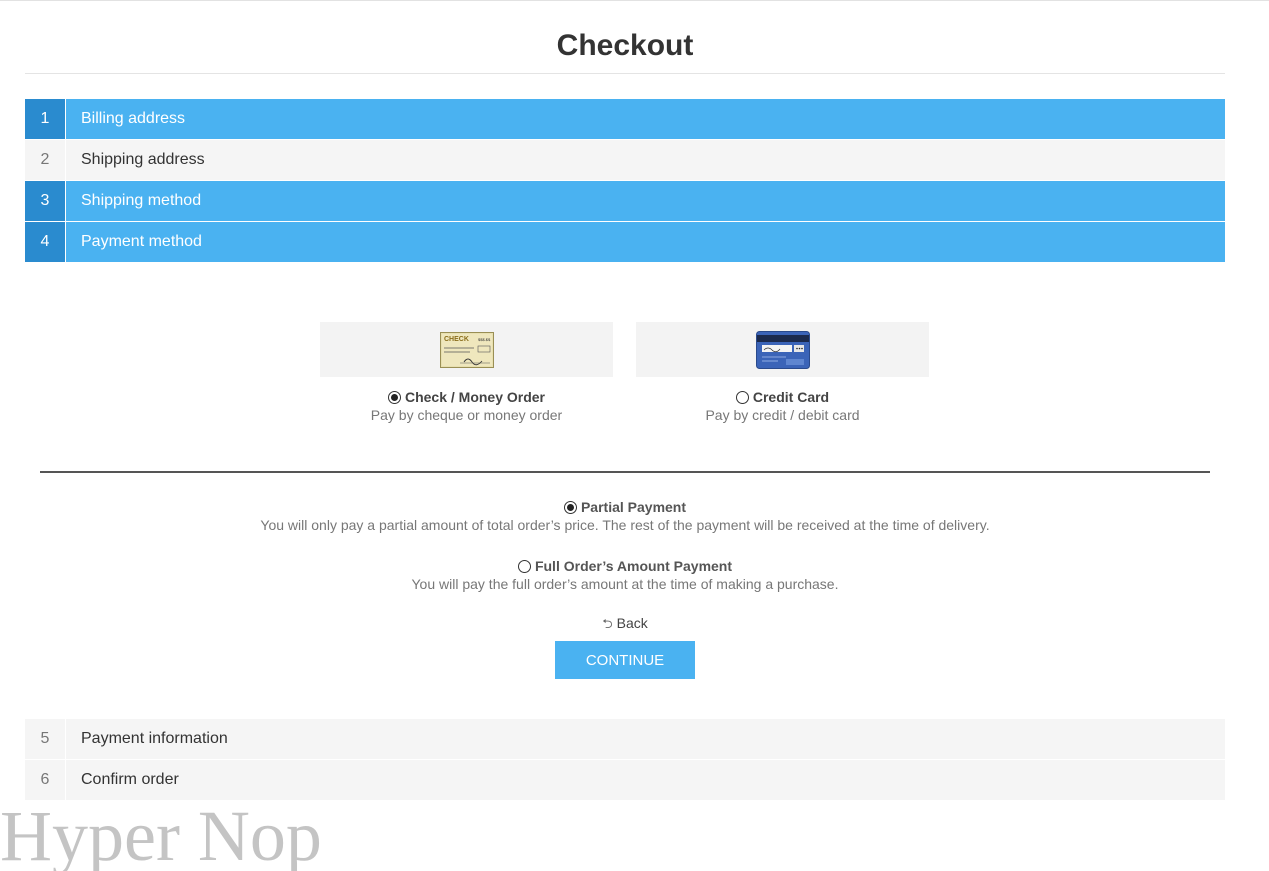 The width and height of the screenshot is (1269, 871). I want to click on step-label: Payment method, so click(141, 241).